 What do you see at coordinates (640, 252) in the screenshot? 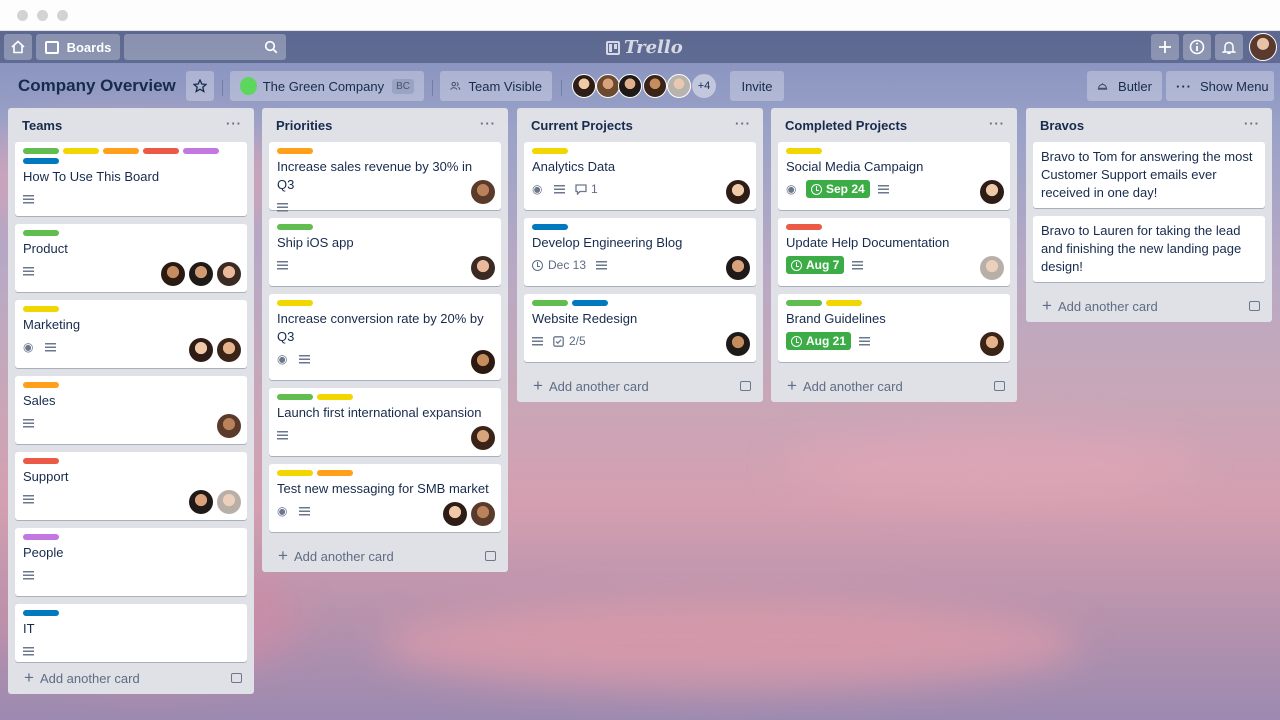
I see `card: Develop Engineering Blog Dec 13` at bounding box center [640, 252].